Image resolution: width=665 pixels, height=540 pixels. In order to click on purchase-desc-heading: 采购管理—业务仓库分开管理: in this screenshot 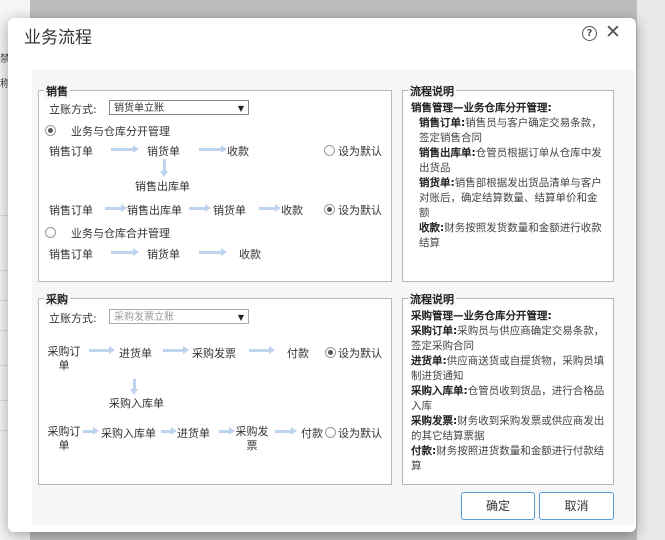, I will do `click(481, 316)`.